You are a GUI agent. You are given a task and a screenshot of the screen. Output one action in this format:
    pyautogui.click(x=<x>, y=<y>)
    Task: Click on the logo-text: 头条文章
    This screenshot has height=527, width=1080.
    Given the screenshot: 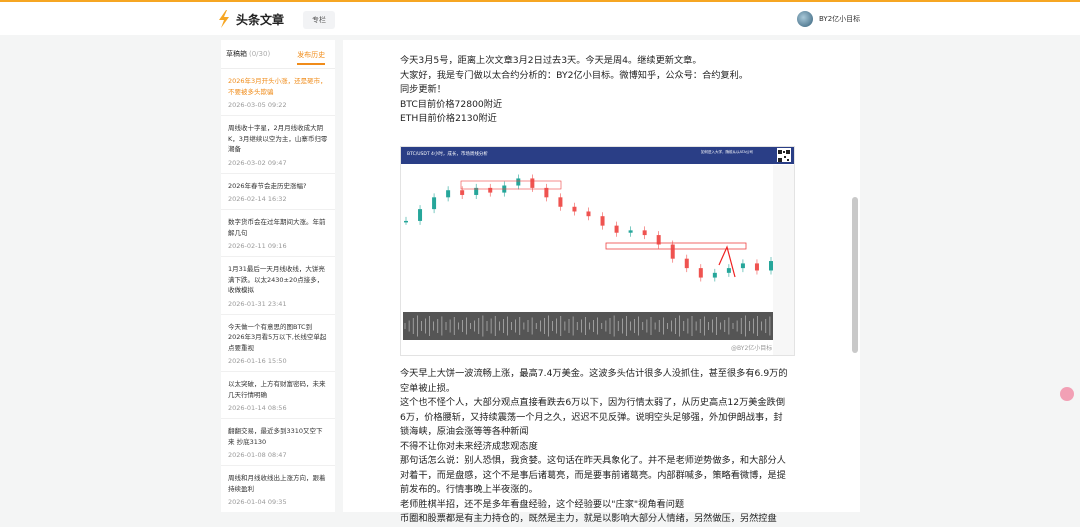 What is the action you would take?
    pyautogui.click(x=260, y=19)
    